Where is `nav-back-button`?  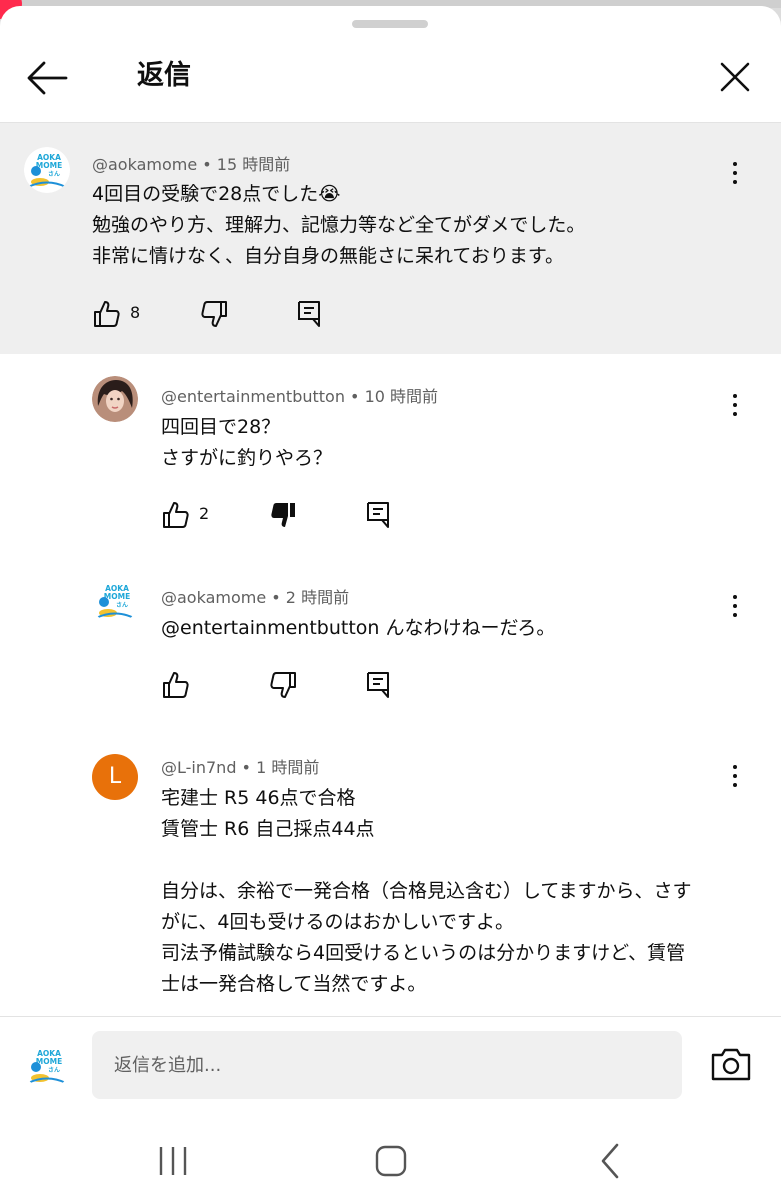 nav-back-button is located at coordinates (610, 1161).